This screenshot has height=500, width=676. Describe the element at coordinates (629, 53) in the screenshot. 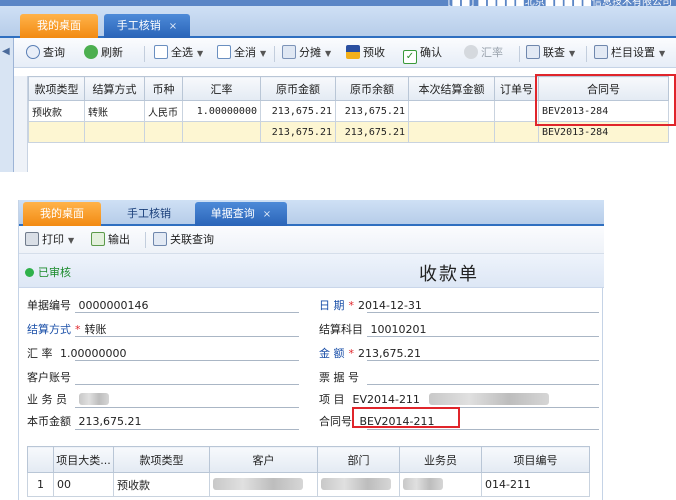

I see `column-settings-button: 栏目设置 ▼` at that location.